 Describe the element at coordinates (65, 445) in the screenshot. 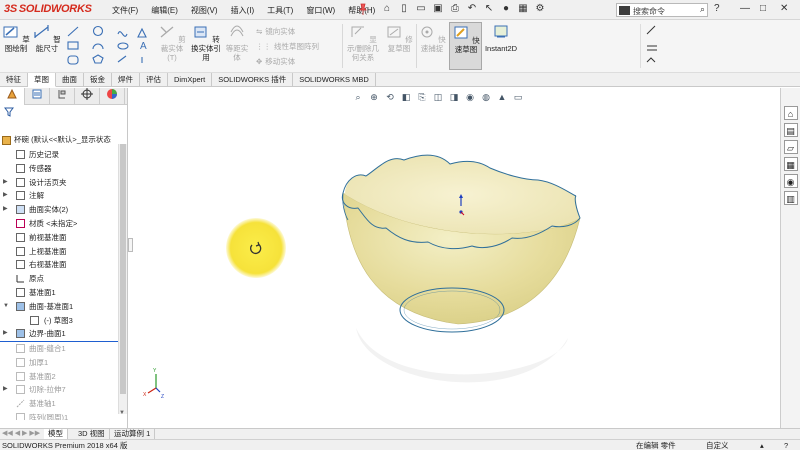

I see `product-version-text: SOLIDWORKS Premium 2018 x64 版` at that location.